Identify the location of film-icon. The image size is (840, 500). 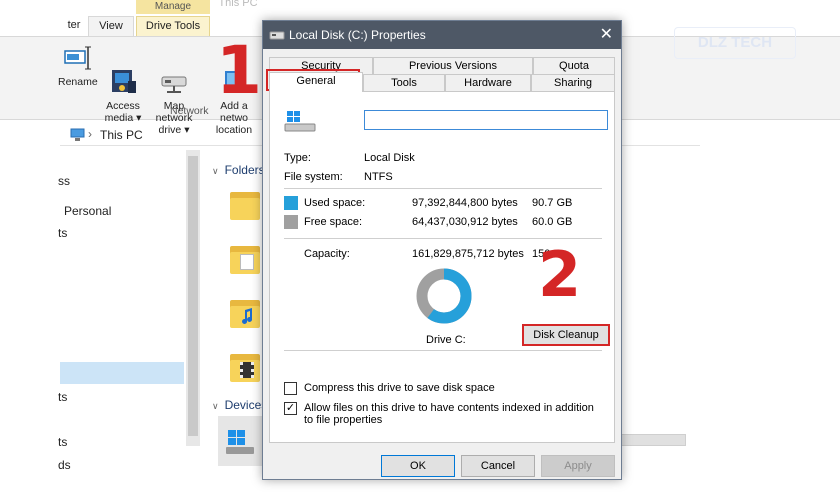
(247, 370).